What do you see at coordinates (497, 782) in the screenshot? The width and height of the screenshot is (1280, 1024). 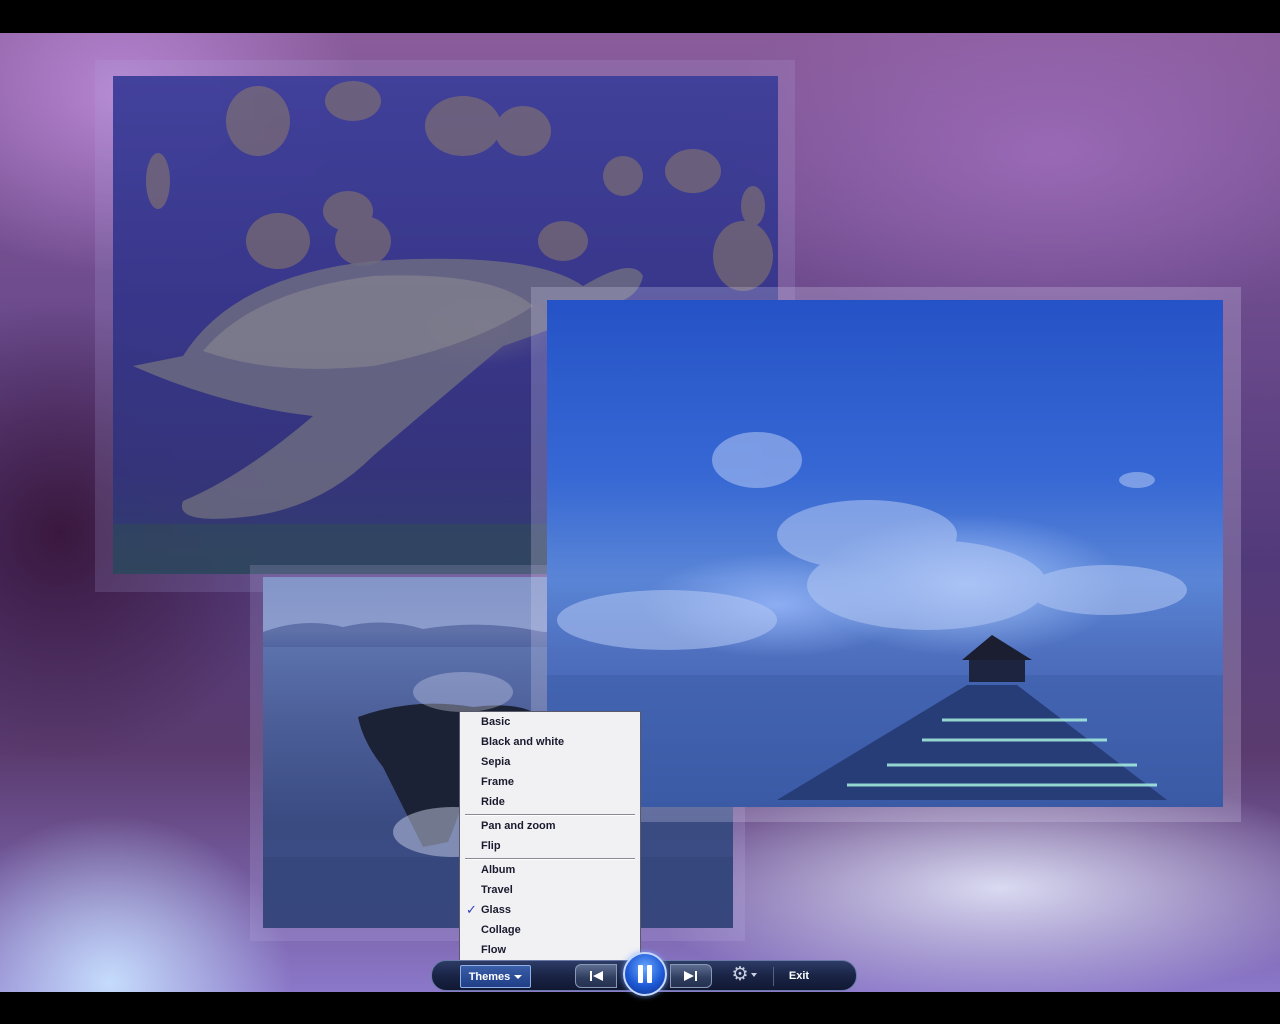 I see `menu-item-frame: Frame` at bounding box center [497, 782].